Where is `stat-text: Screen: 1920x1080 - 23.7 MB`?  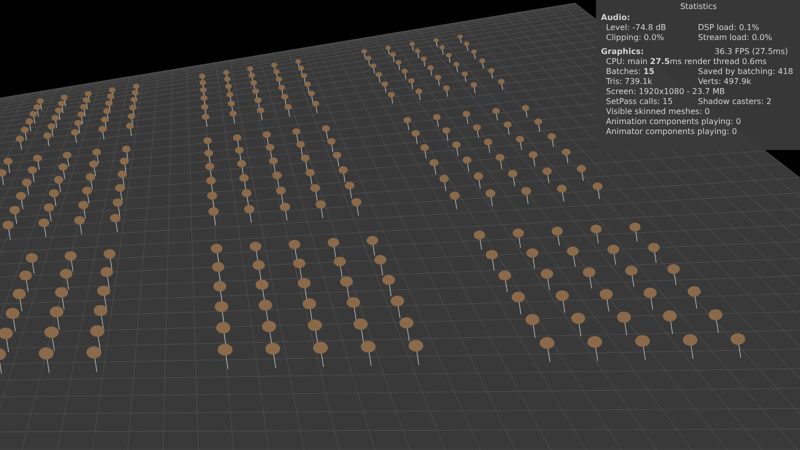
stat-text: Screen: 1920x1080 - 23.7 MB is located at coordinates (666, 92).